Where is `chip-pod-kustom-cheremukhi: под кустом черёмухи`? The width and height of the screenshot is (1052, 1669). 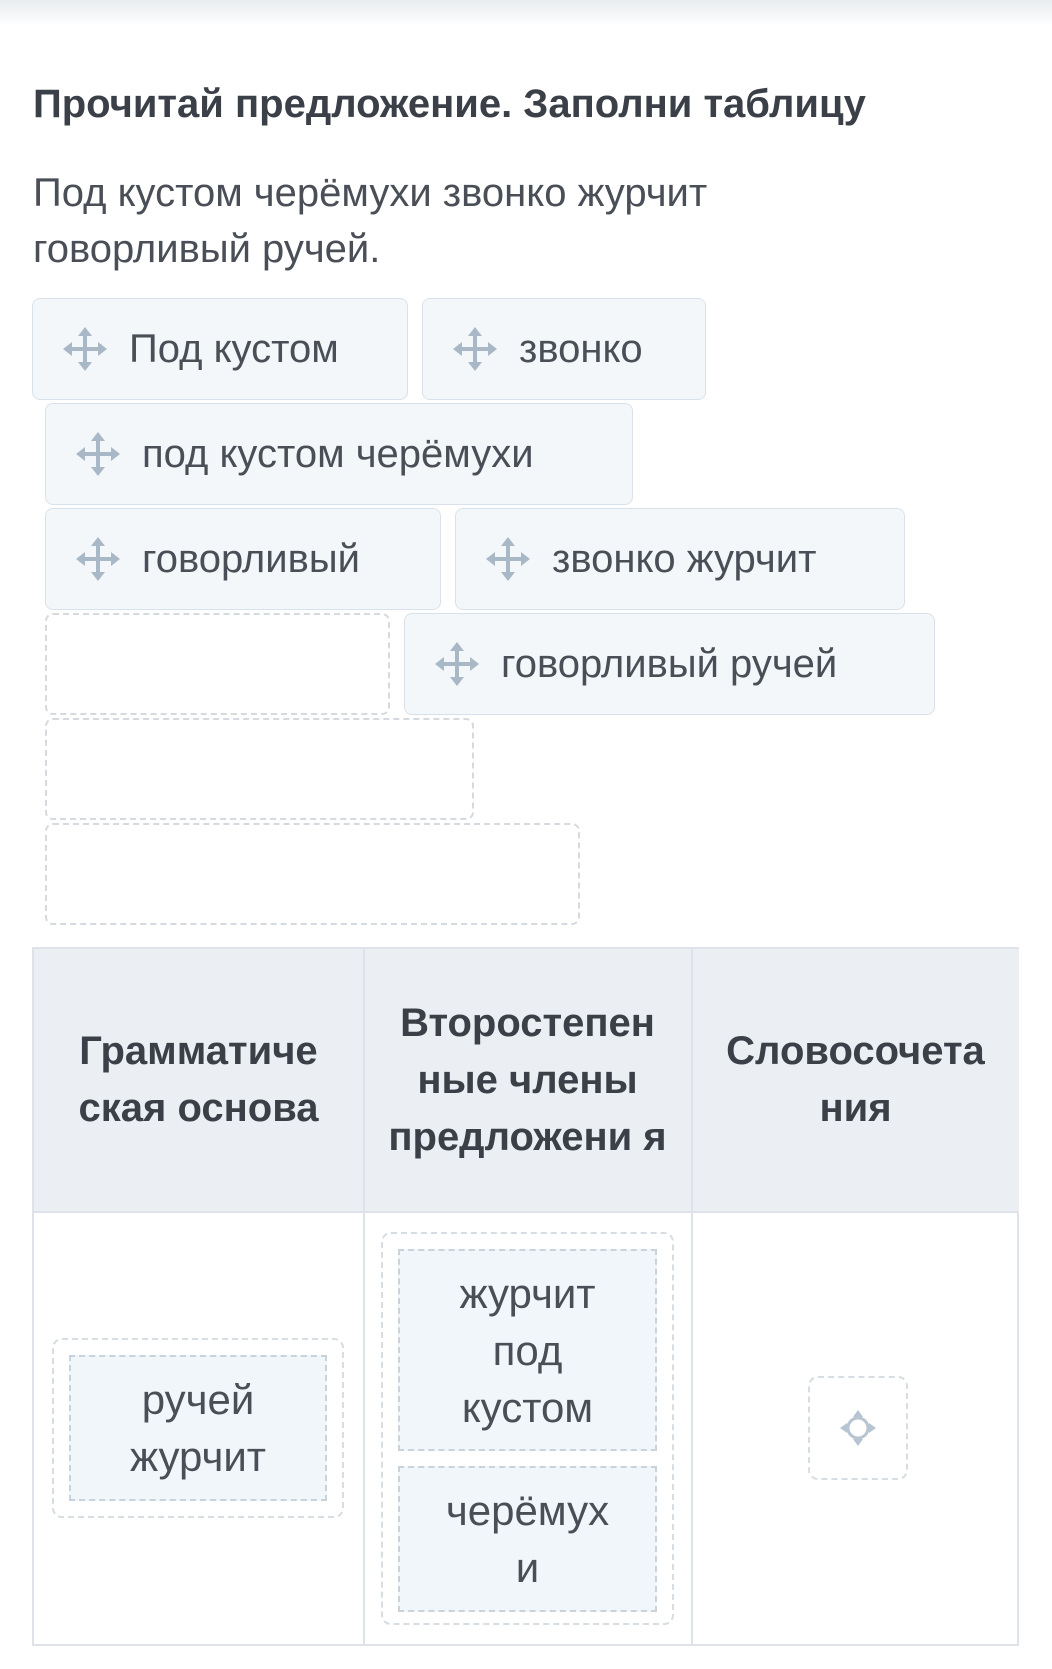 chip-pod-kustom-cheremukhi: под кустом черёмухи is located at coordinates (339, 454).